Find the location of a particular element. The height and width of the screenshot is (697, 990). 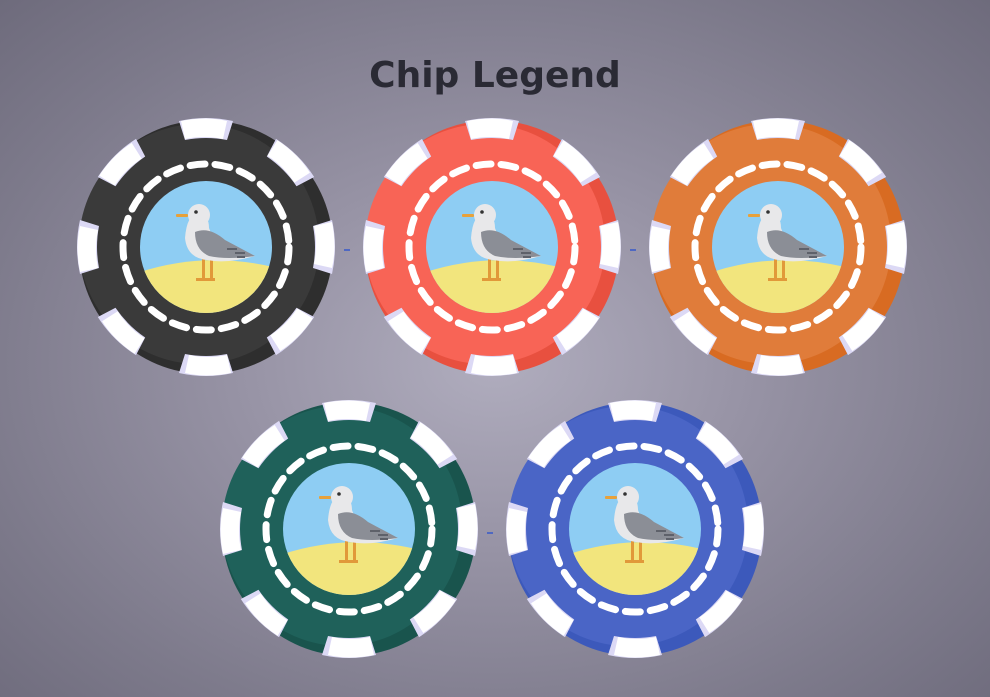

chip-black is located at coordinates (206, 247).